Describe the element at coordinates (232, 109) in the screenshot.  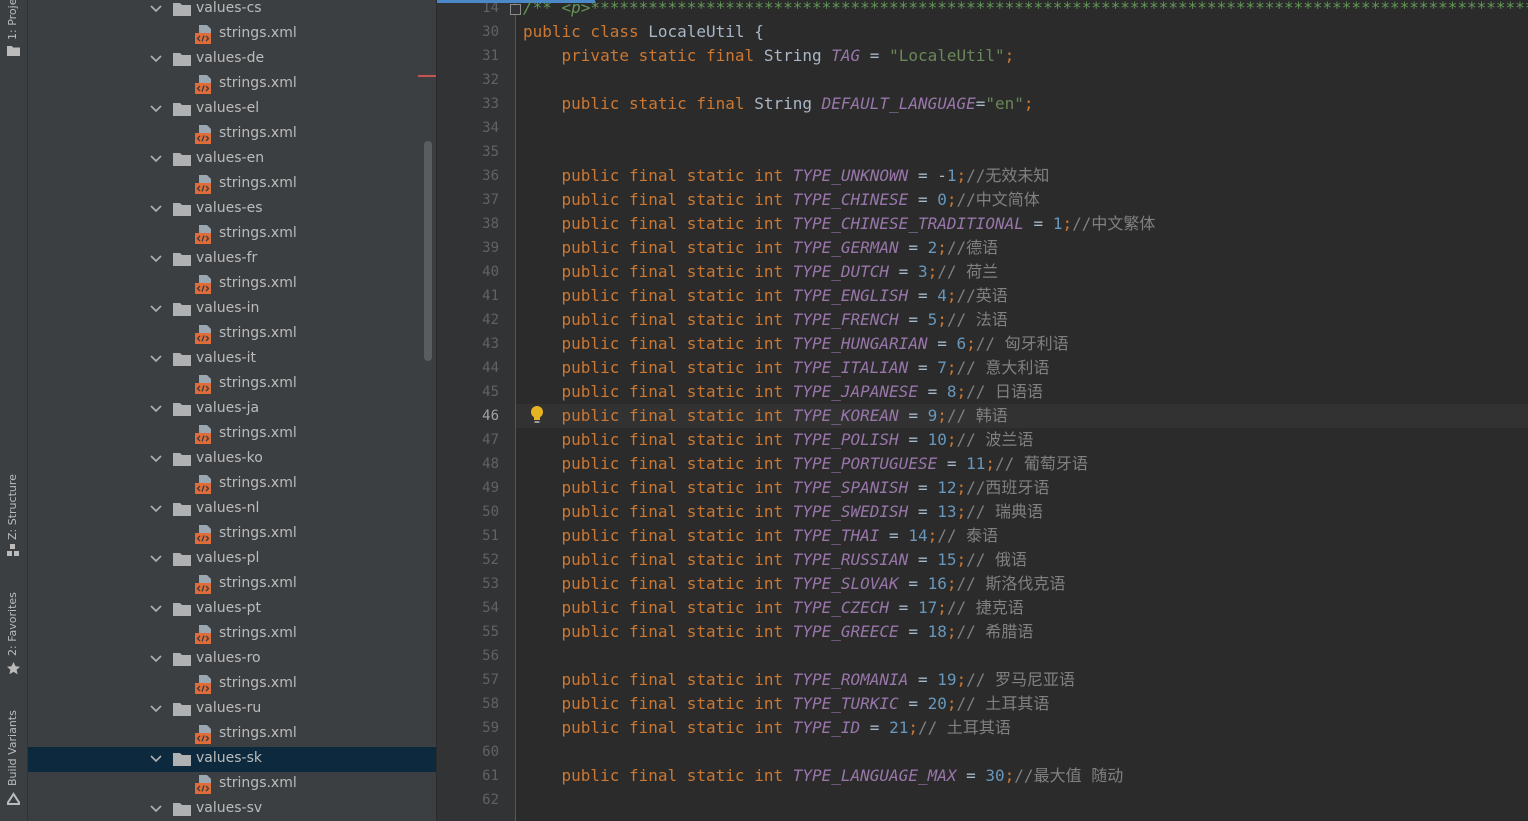
I see `tree-folder-item: values-el` at that location.